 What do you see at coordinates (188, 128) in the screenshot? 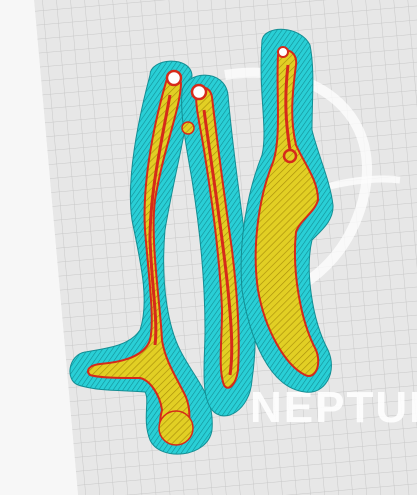
I see `peg` at bounding box center [188, 128].